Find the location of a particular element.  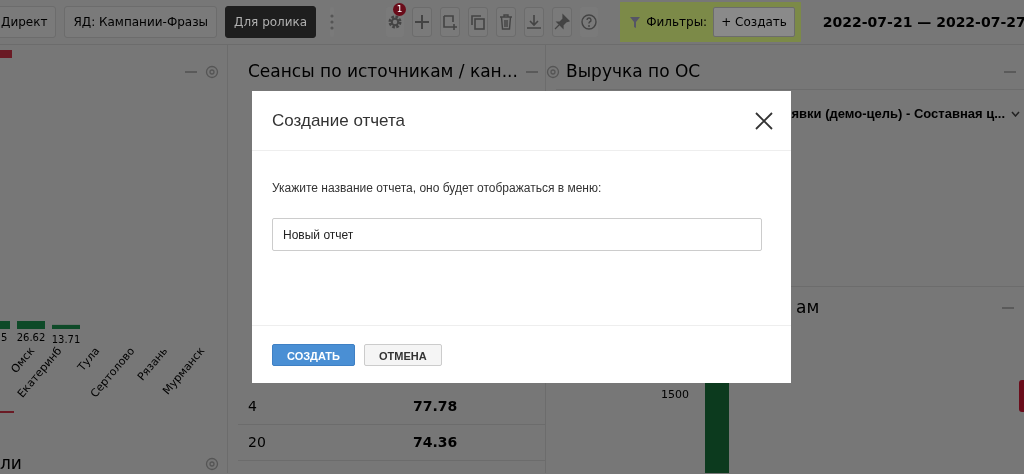

pin-button is located at coordinates (562, 22).